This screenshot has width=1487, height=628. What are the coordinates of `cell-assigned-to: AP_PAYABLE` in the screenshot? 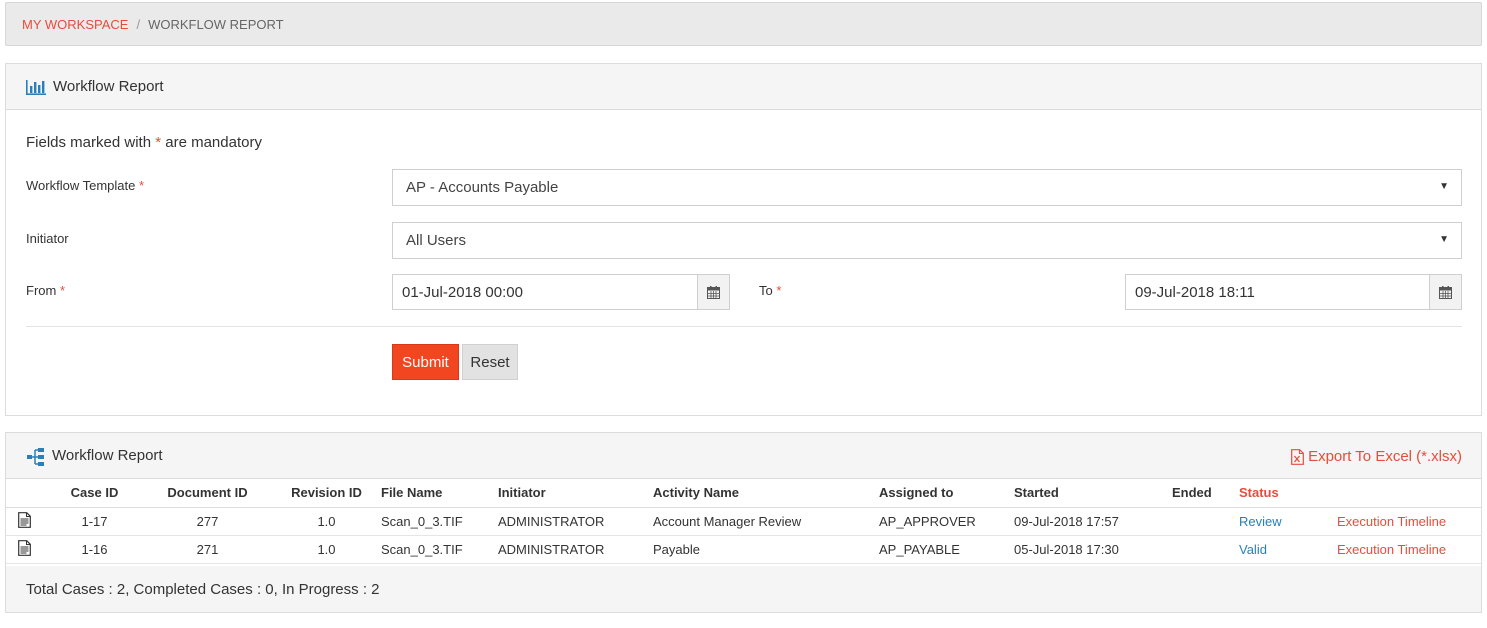 It's located at (946, 549).